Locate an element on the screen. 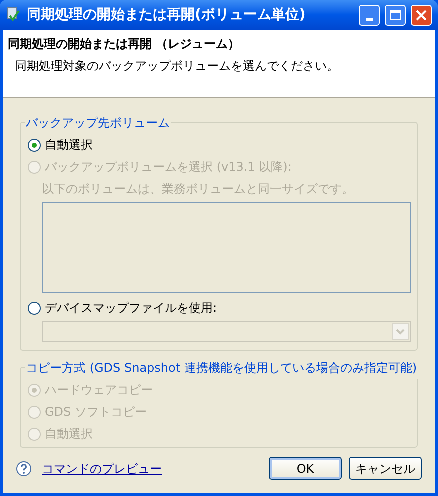  maximize-button is located at coordinates (395, 15).